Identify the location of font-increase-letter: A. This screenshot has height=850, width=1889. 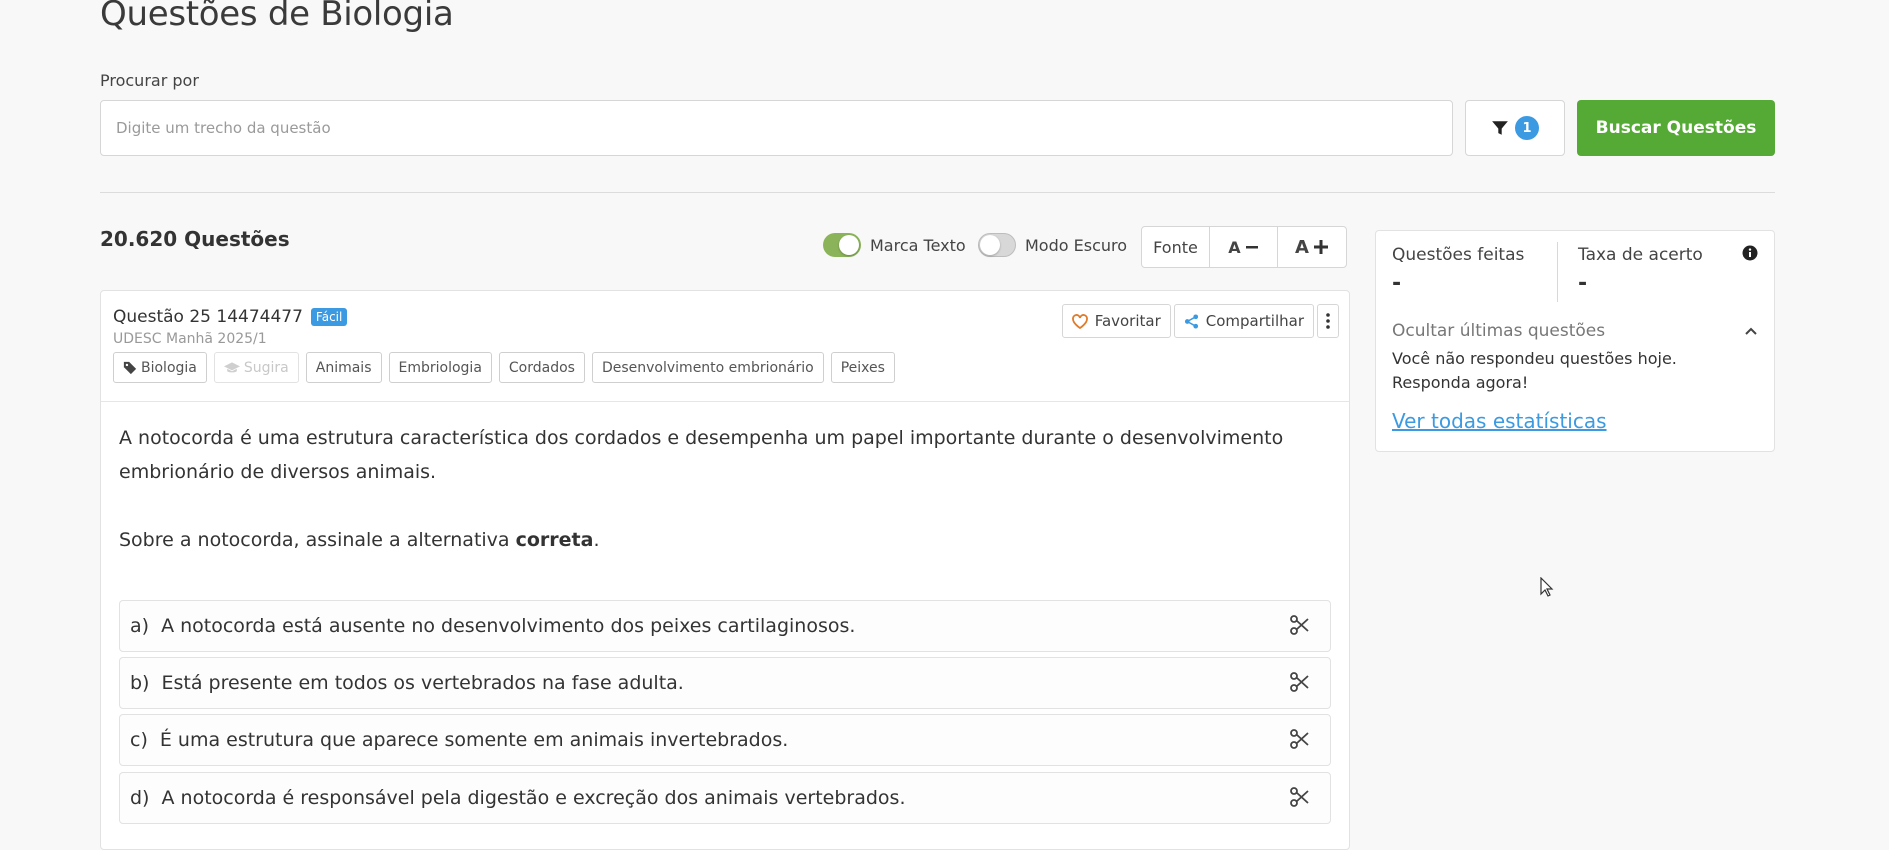
(1302, 247).